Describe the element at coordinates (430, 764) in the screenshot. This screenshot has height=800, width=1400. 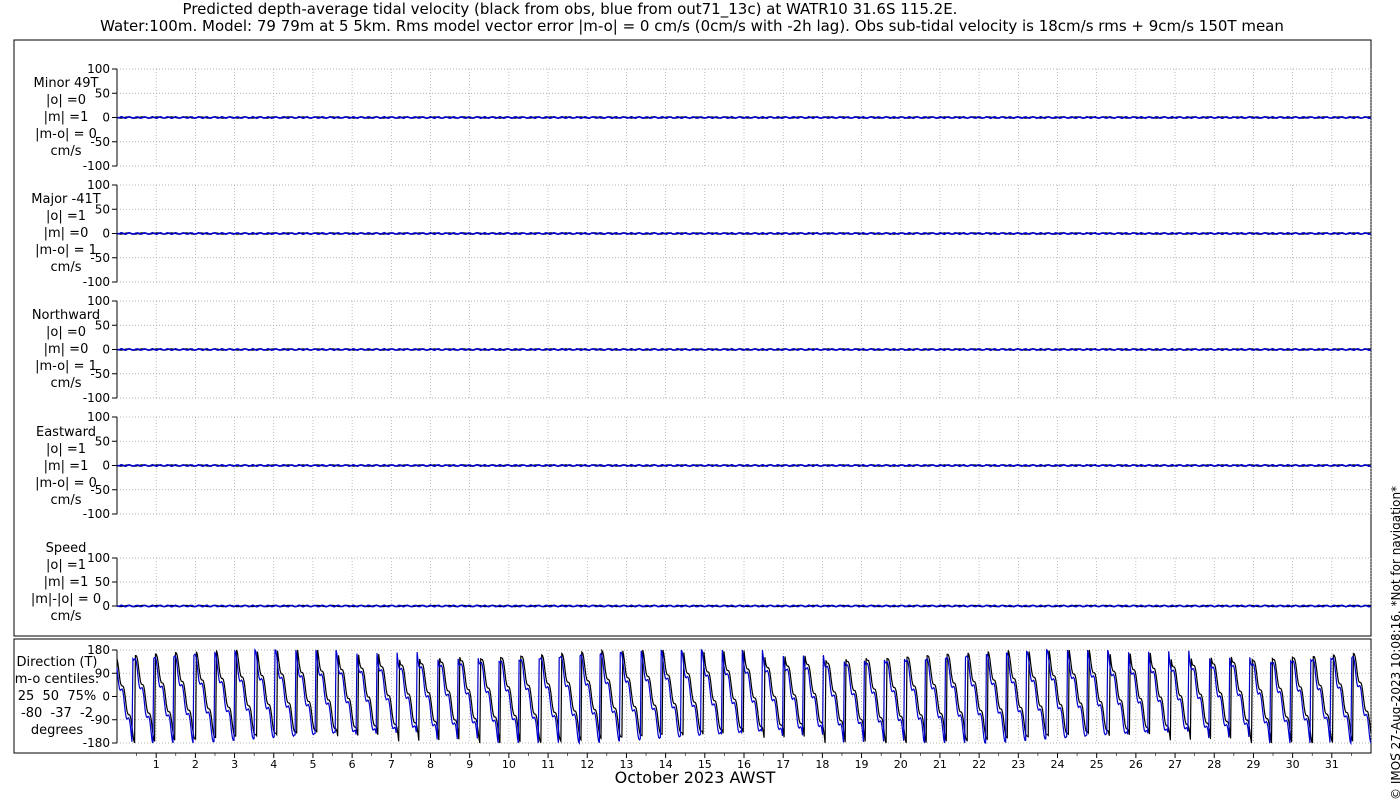
I see `x-tick-label: 8` at that location.